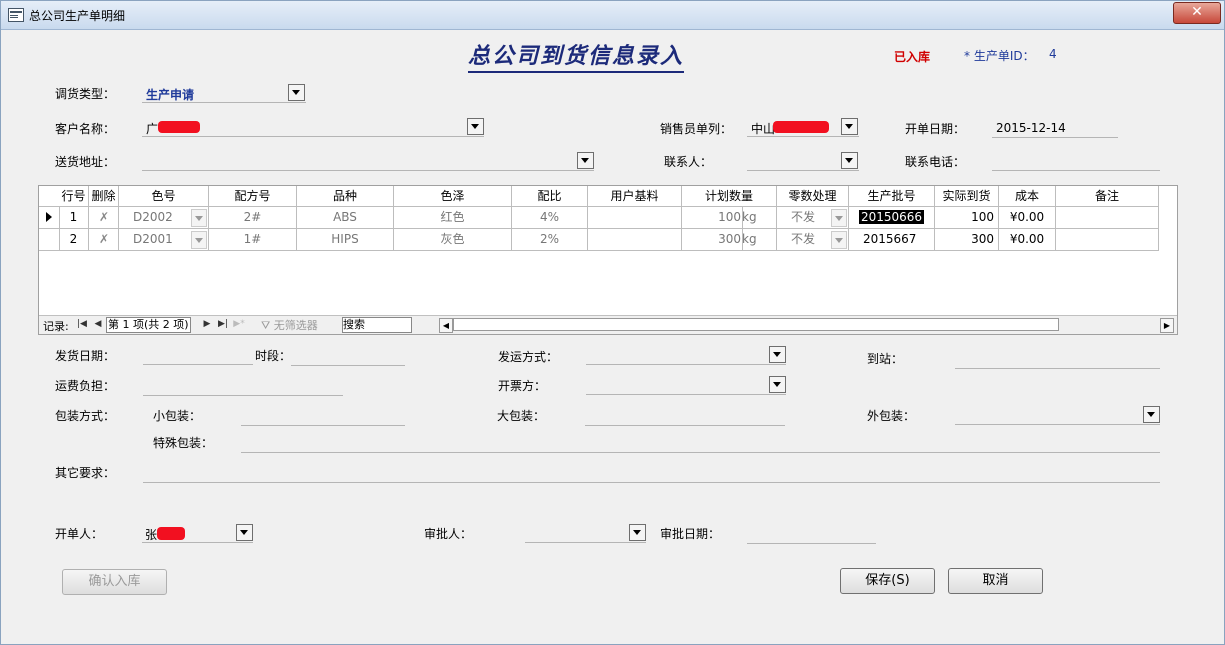 The height and width of the screenshot is (645, 1225). What do you see at coordinates (712, 218) in the screenshot?
I see `qty-cell: 100` at bounding box center [712, 218].